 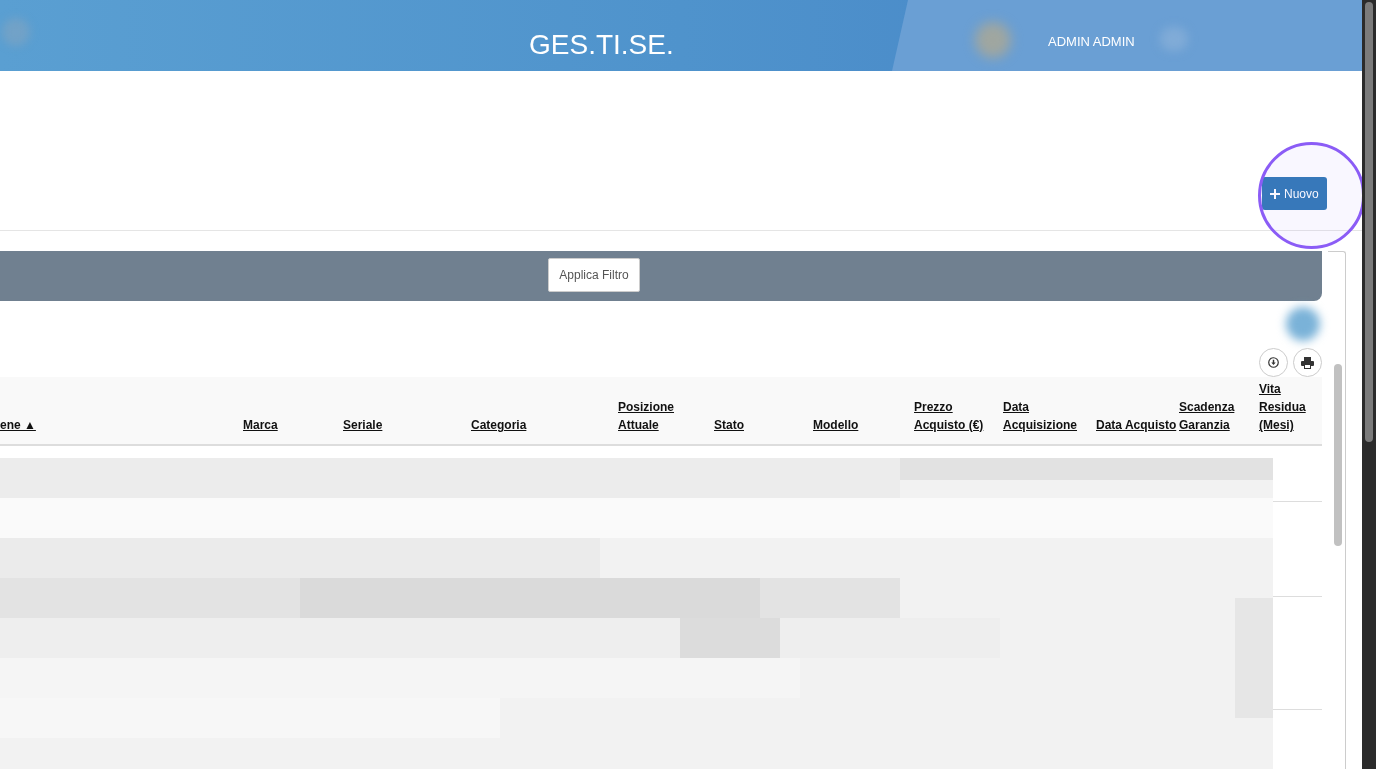 I want to click on print-button, so click(x=1307, y=362).